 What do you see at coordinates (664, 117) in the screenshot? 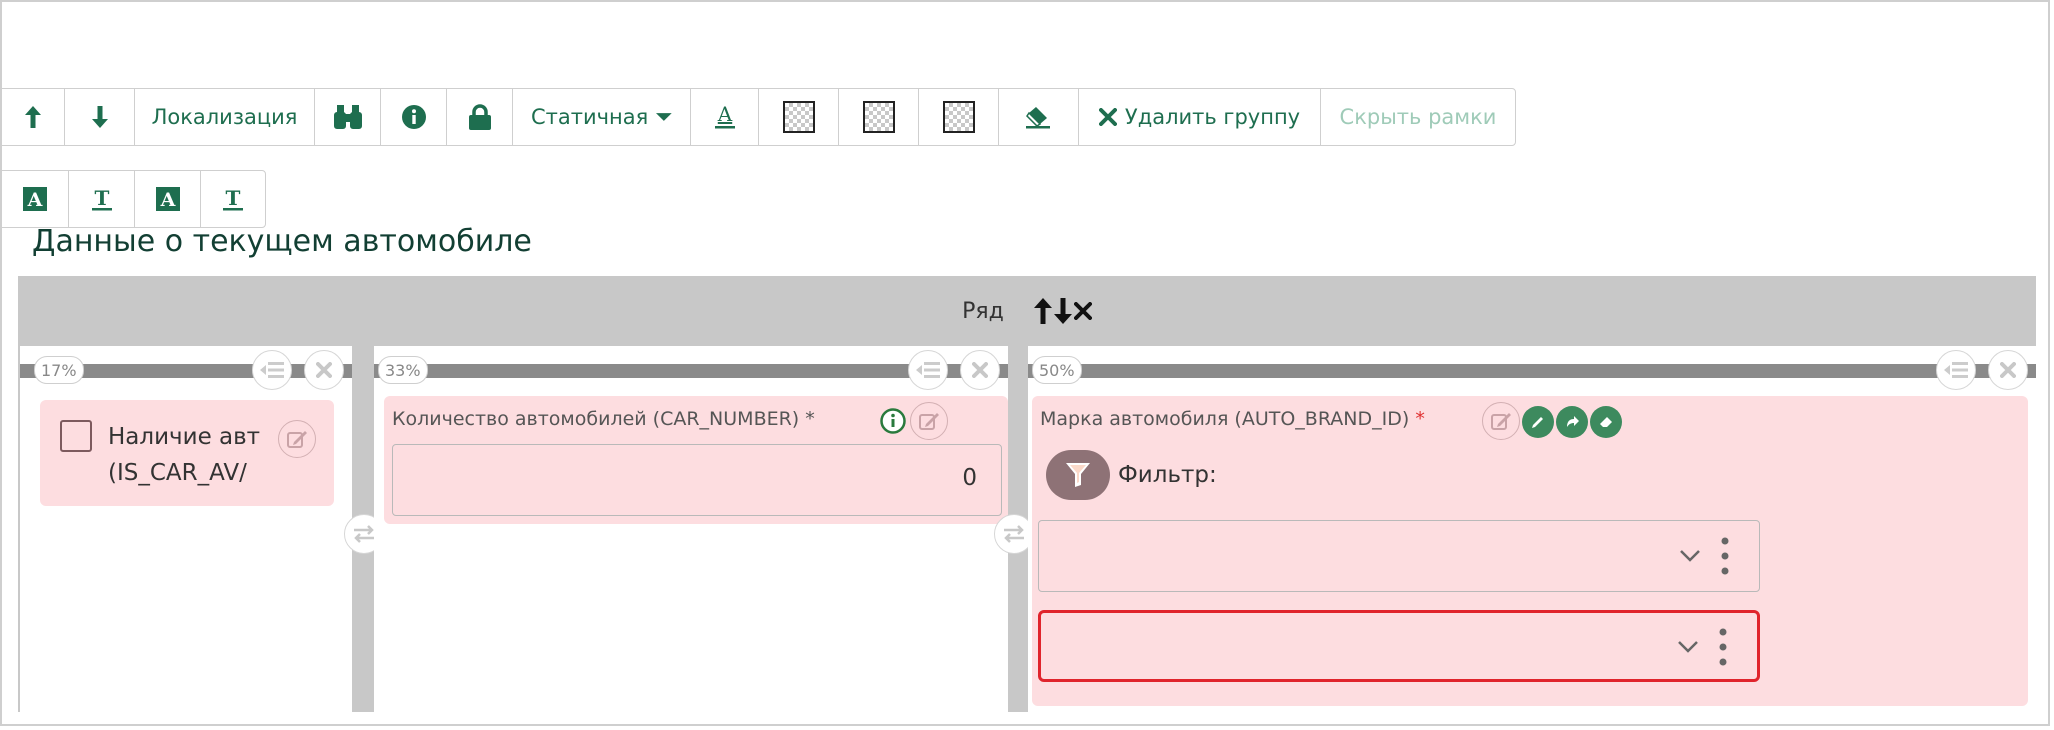
I see `caret-down-icon` at bounding box center [664, 117].